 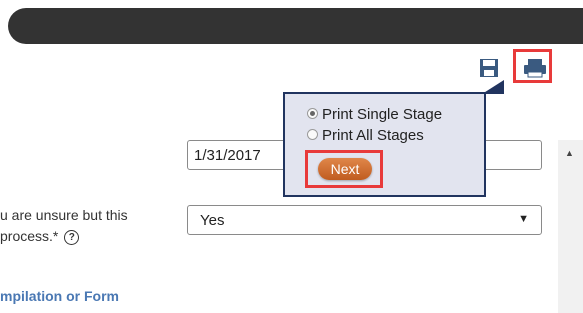 I want to click on radio-print-single-label: Print Single Stage, so click(x=382, y=114).